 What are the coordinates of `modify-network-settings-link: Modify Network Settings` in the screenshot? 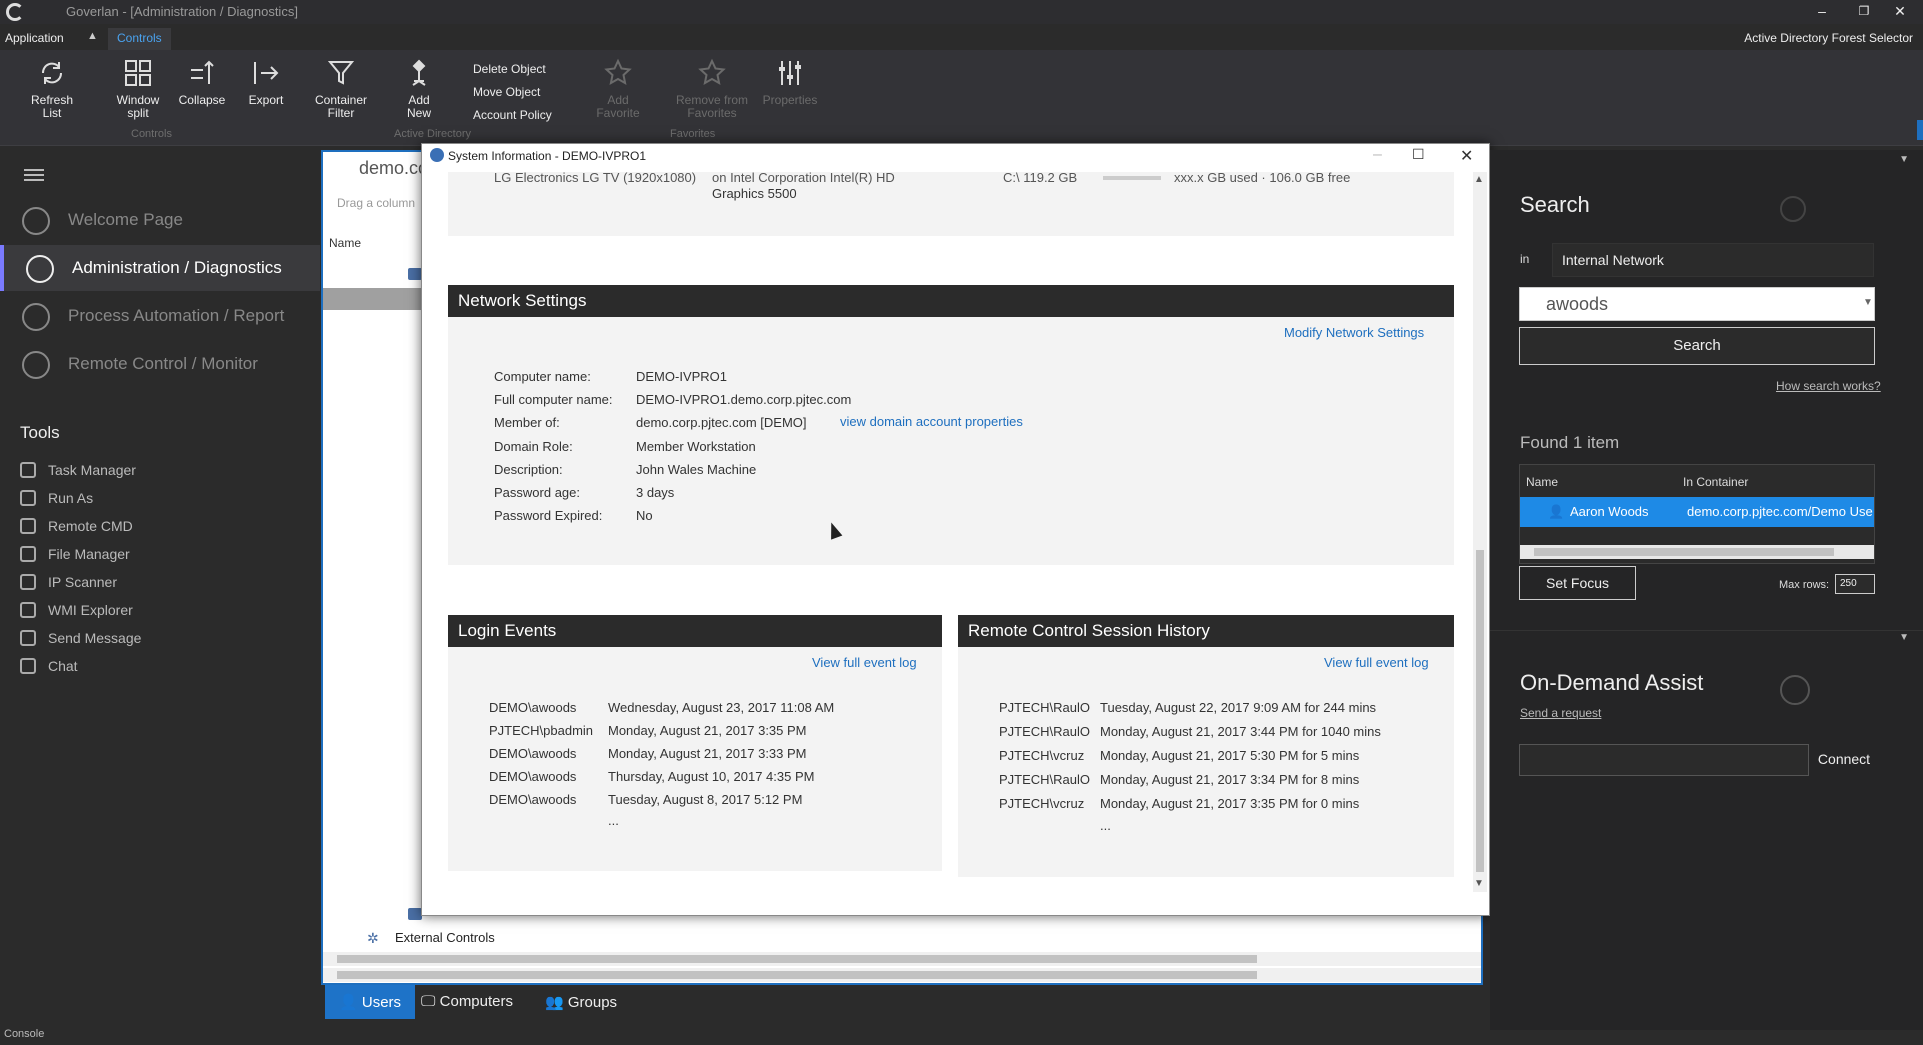 It's located at (1354, 332).